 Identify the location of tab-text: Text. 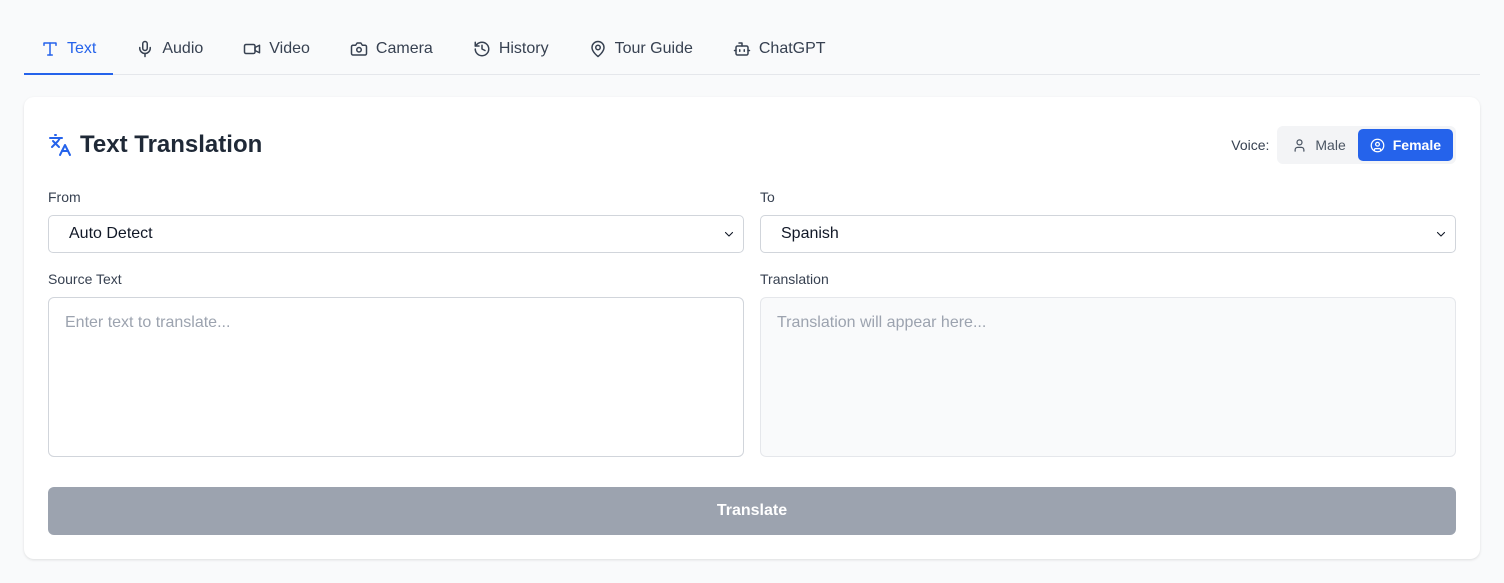
(69, 49).